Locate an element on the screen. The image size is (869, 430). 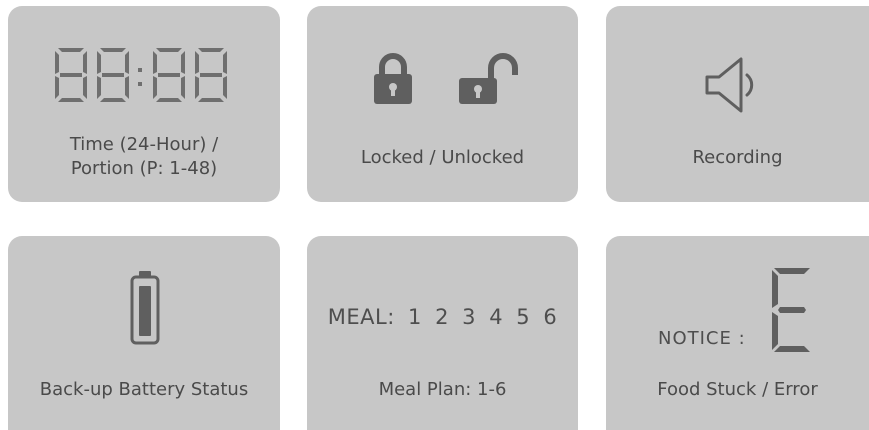
meal-number-6: 6 is located at coordinates (550, 317).